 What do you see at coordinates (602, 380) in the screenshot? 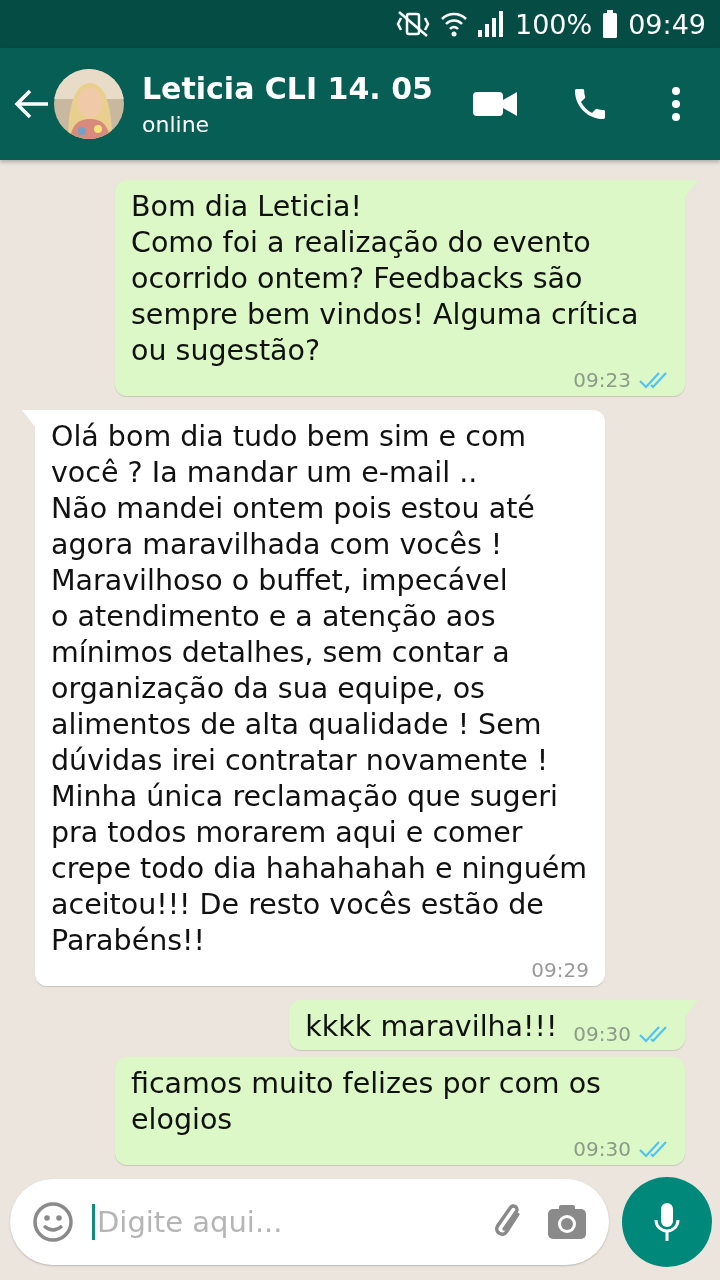
I see `message-time: 09:23` at bounding box center [602, 380].